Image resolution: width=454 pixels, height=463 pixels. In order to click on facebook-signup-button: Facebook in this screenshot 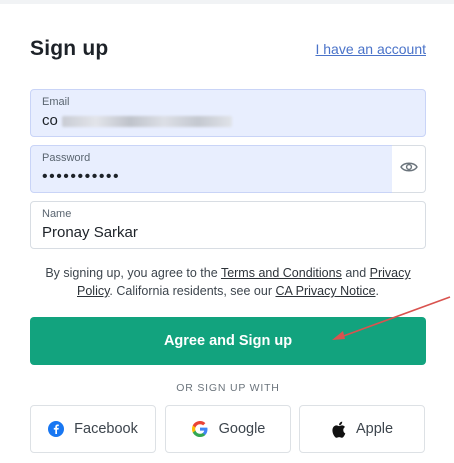, I will do `click(93, 429)`.